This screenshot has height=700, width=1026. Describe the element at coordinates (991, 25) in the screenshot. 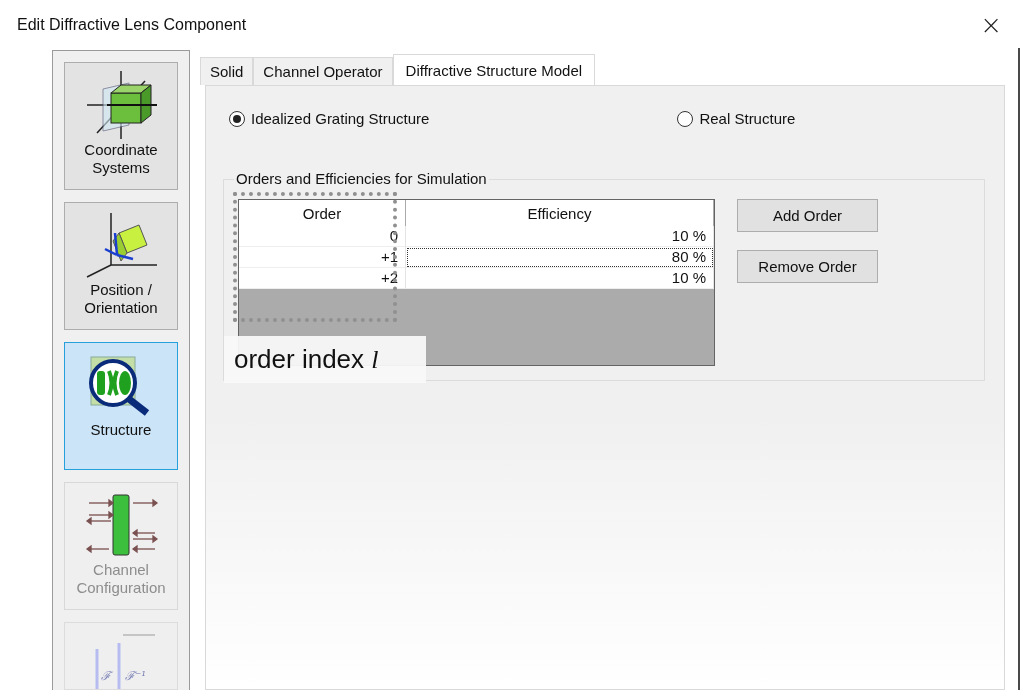

I see `close-button: ×` at that location.